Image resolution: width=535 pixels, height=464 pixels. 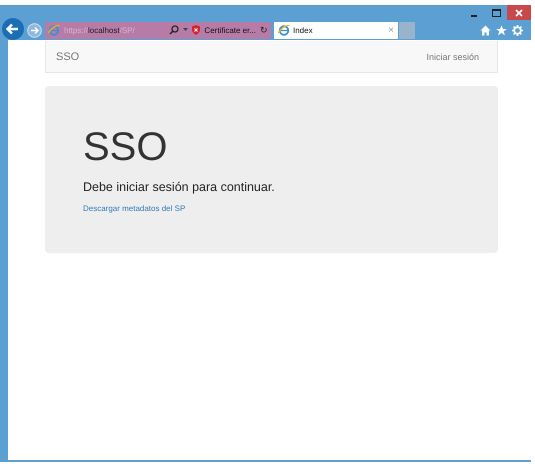 I want to click on search-icon, so click(x=174, y=30).